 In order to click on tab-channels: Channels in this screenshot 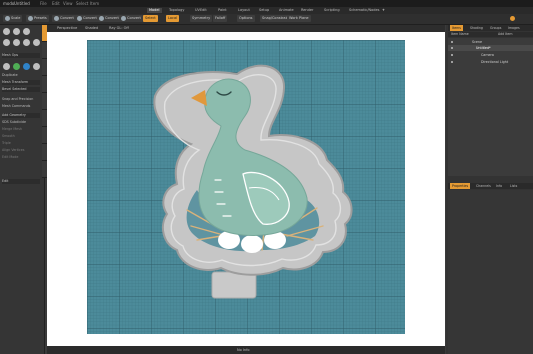, I will do `click(483, 186)`.